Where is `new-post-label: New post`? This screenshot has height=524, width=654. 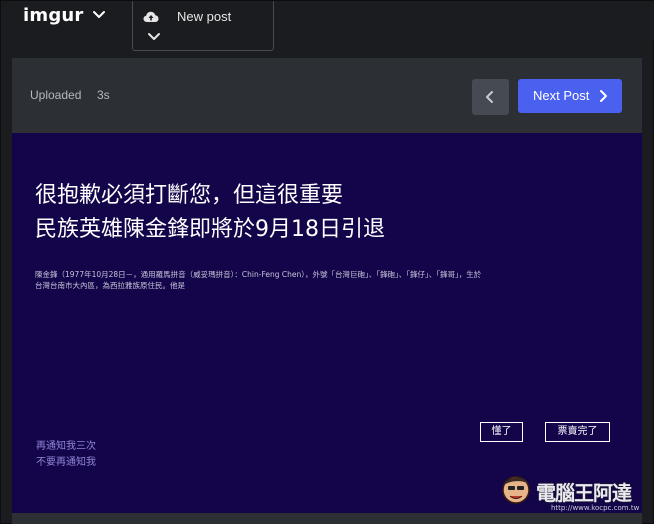
new-post-label: New post is located at coordinates (204, 16).